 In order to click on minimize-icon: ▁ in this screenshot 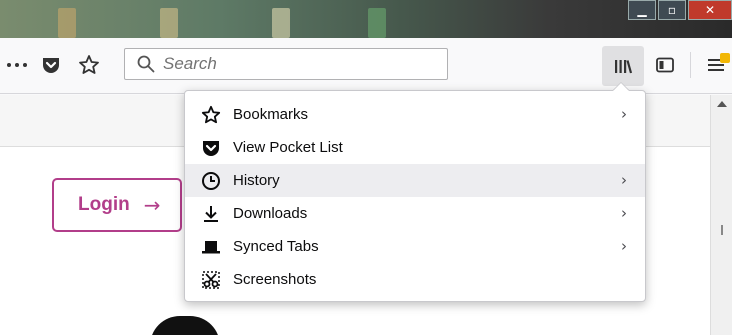, I will do `click(642, 10)`.